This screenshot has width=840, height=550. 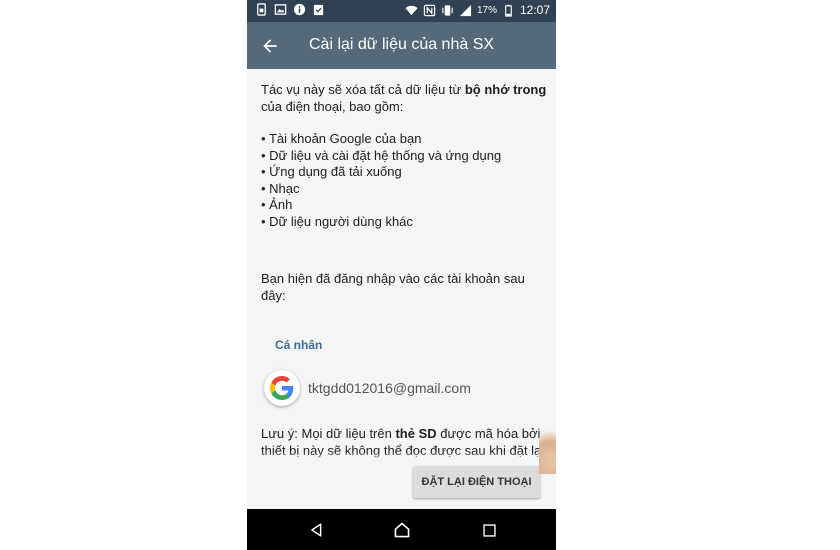 I want to click on status-bar: 17% 12:07, so click(x=401, y=11).